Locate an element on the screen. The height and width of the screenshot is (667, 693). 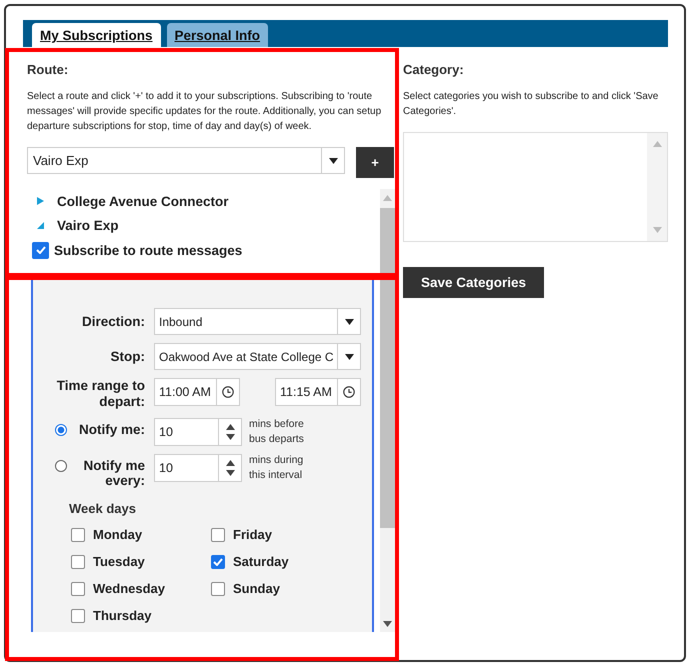
stop-select: Oakwood Ave at State College C is located at coordinates (257, 356).